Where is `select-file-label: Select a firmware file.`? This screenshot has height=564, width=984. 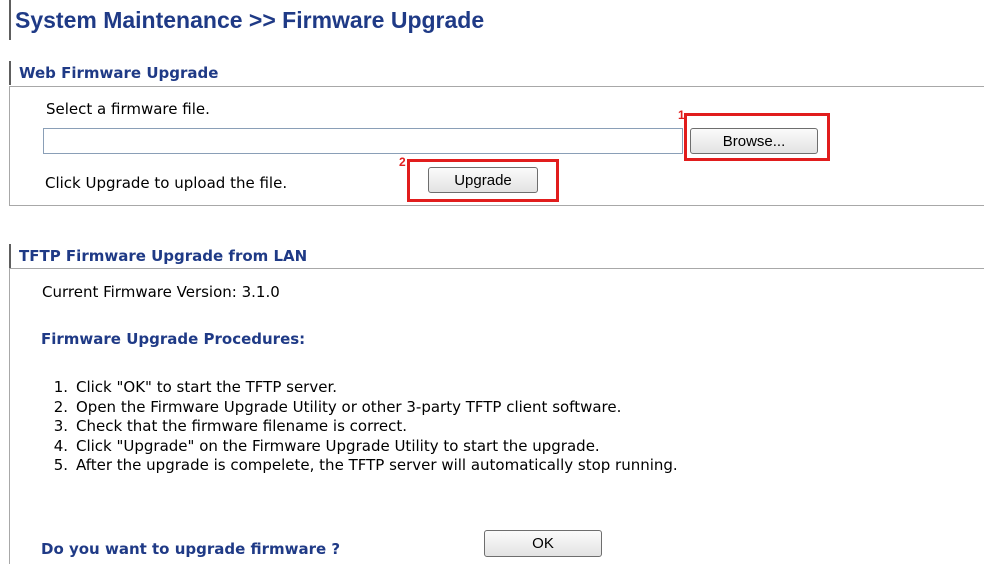 select-file-label: Select a firmware file. is located at coordinates (128, 109).